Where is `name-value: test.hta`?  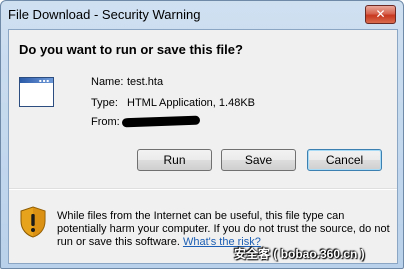 name-value: test.hta is located at coordinates (145, 82).